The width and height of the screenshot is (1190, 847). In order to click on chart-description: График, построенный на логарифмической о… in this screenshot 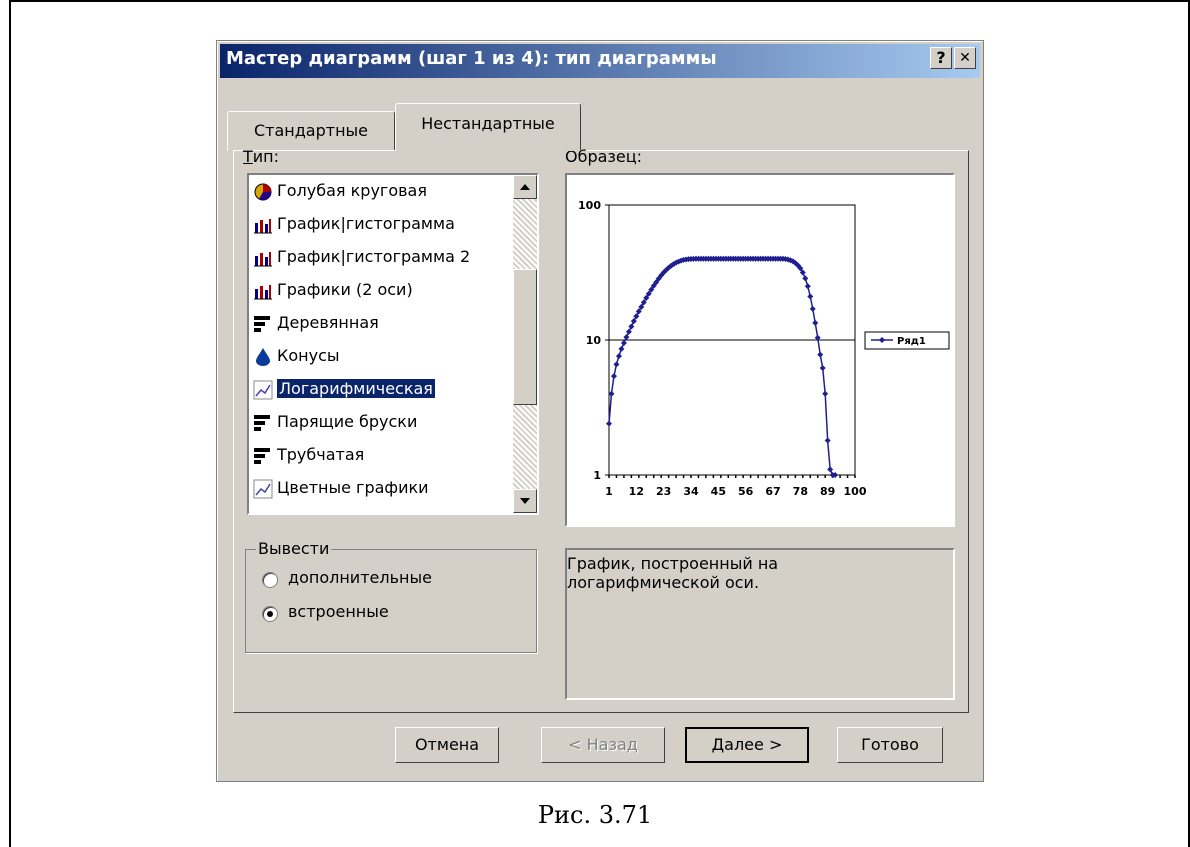, I will do `click(760, 624)`.